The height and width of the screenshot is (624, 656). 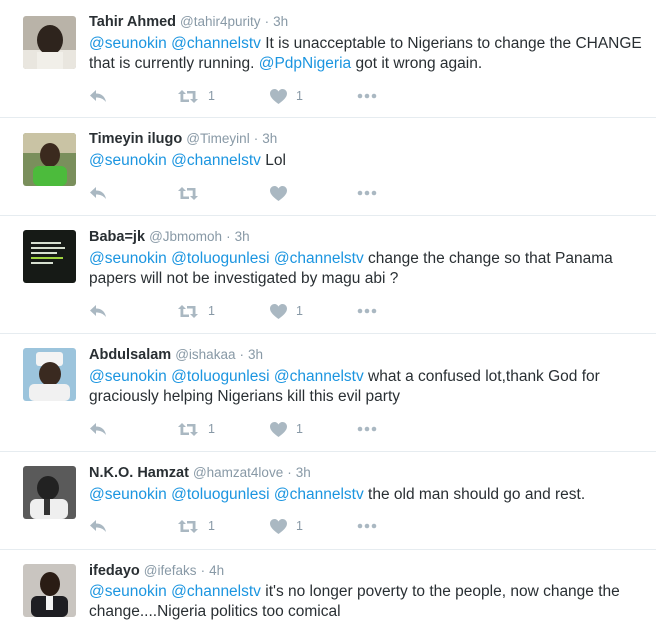 What do you see at coordinates (417, 63) in the screenshot?
I see `tweet-text-segment: got it wrong again.` at bounding box center [417, 63].